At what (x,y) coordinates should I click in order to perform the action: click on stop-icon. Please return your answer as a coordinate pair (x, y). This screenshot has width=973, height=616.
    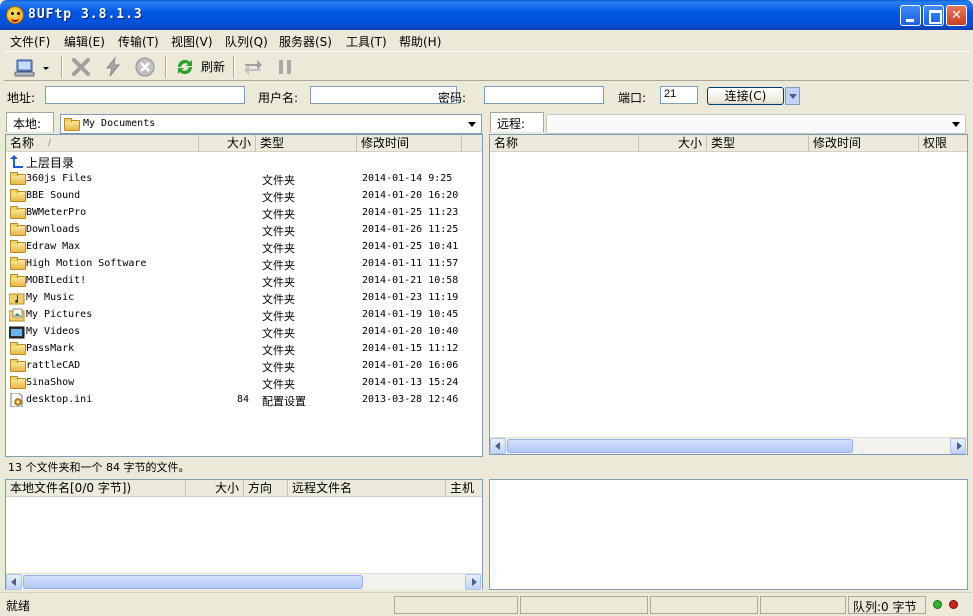
    Looking at the image, I should click on (145, 67).